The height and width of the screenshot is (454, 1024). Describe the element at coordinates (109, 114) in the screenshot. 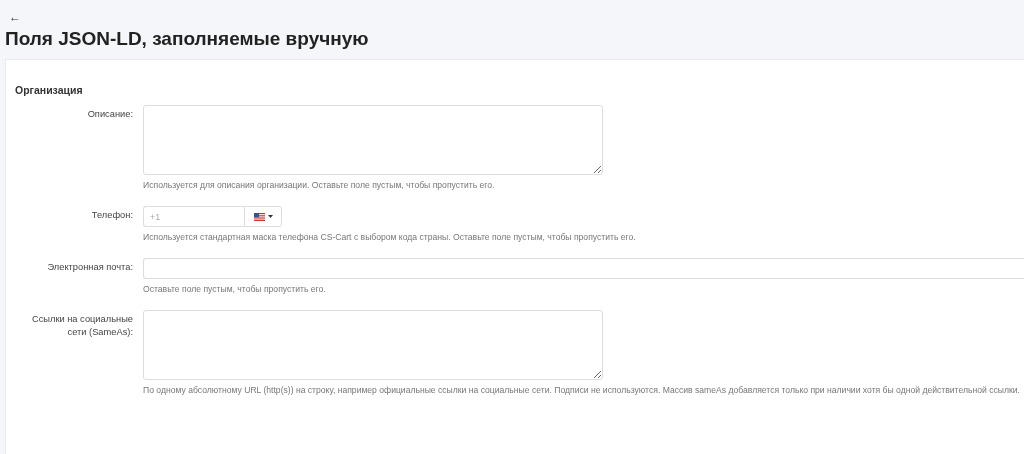

I see `field-label: Описание:` at that location.